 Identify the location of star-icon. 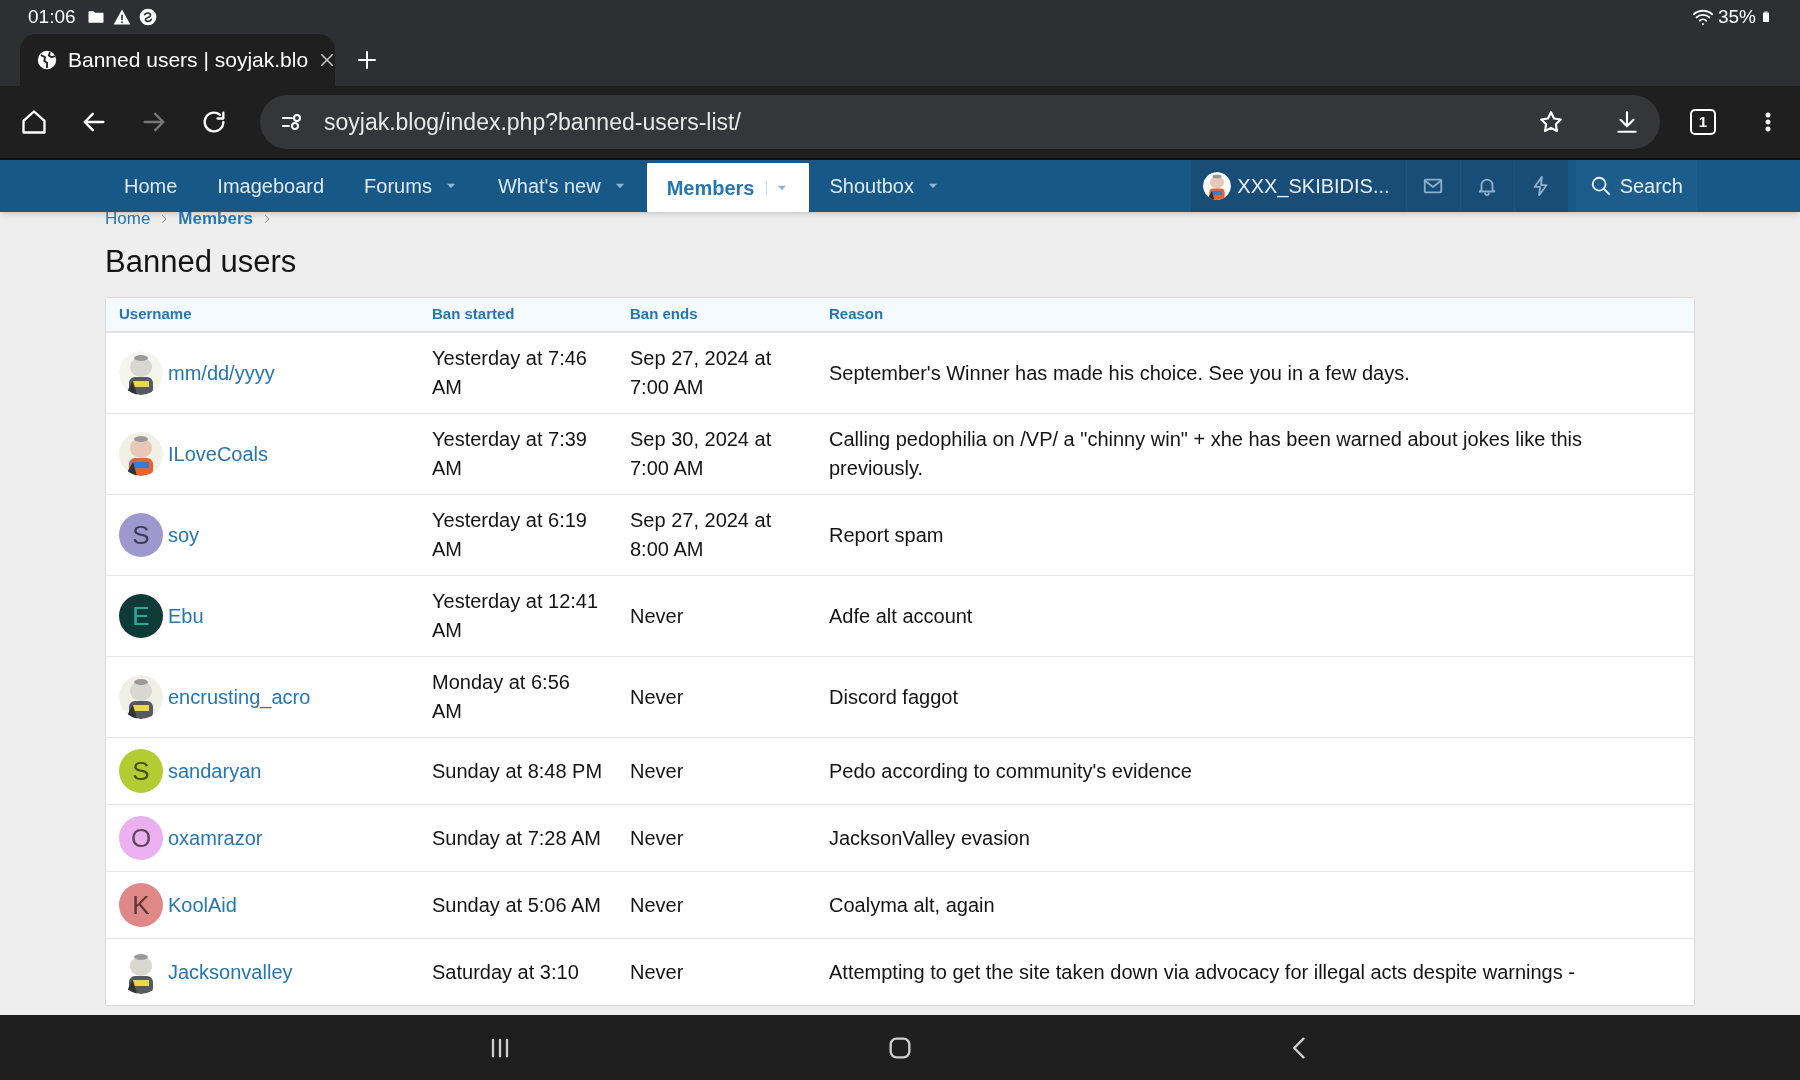
(1551, 122).